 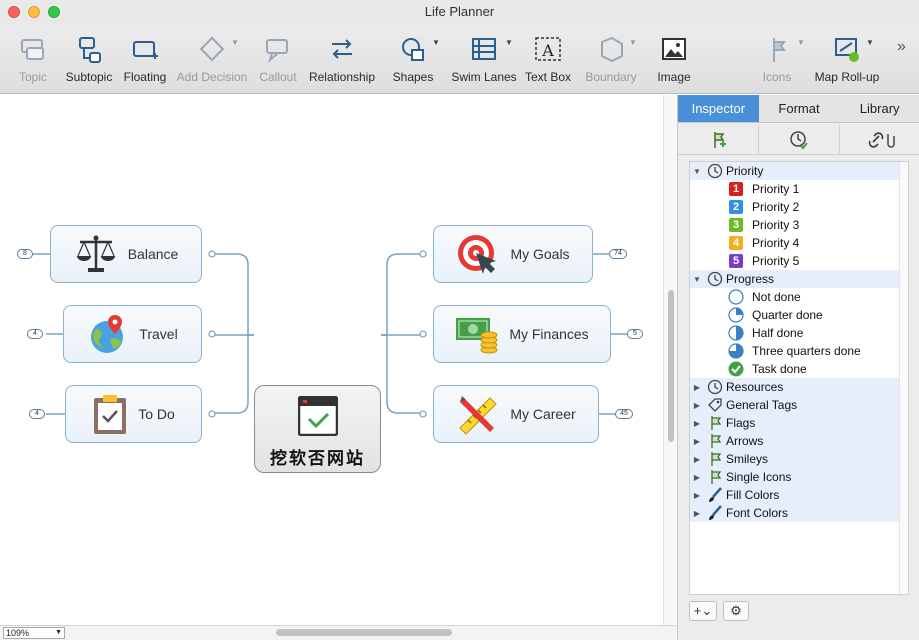 What do you see at coordinates (509, 42) in the screenshot?
I see `swim-lanes-dropdown-icon: ▼` at bounding box center [509, 42].